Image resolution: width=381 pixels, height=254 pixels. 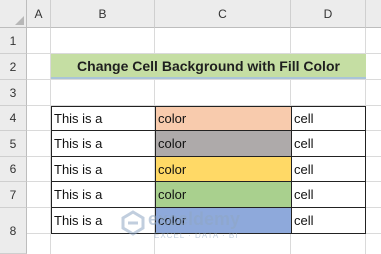 What do you see at coordinates (13, 118) in the screenshot?
I see `row-header-4: 4` at bounding box center [13, 118].